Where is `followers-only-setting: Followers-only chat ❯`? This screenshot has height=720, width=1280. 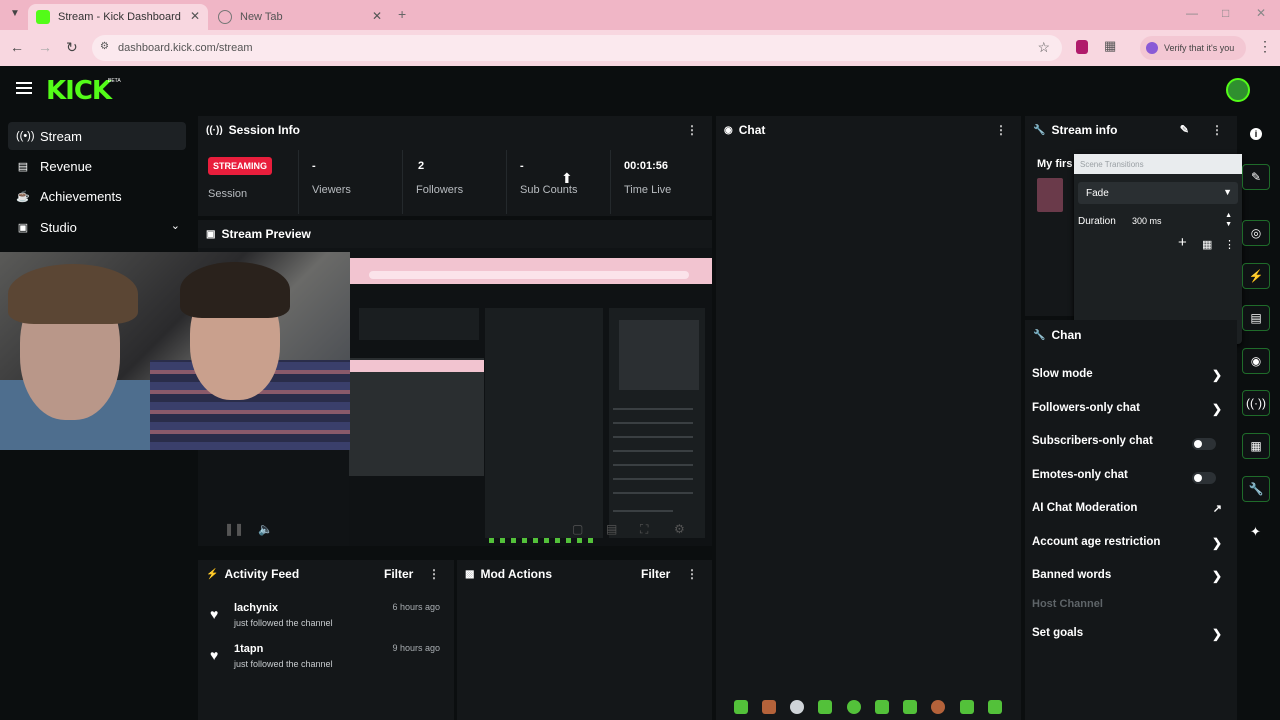 followers-only-setting: Followers-only chat ❯ is located at coordinates (1127, 412).